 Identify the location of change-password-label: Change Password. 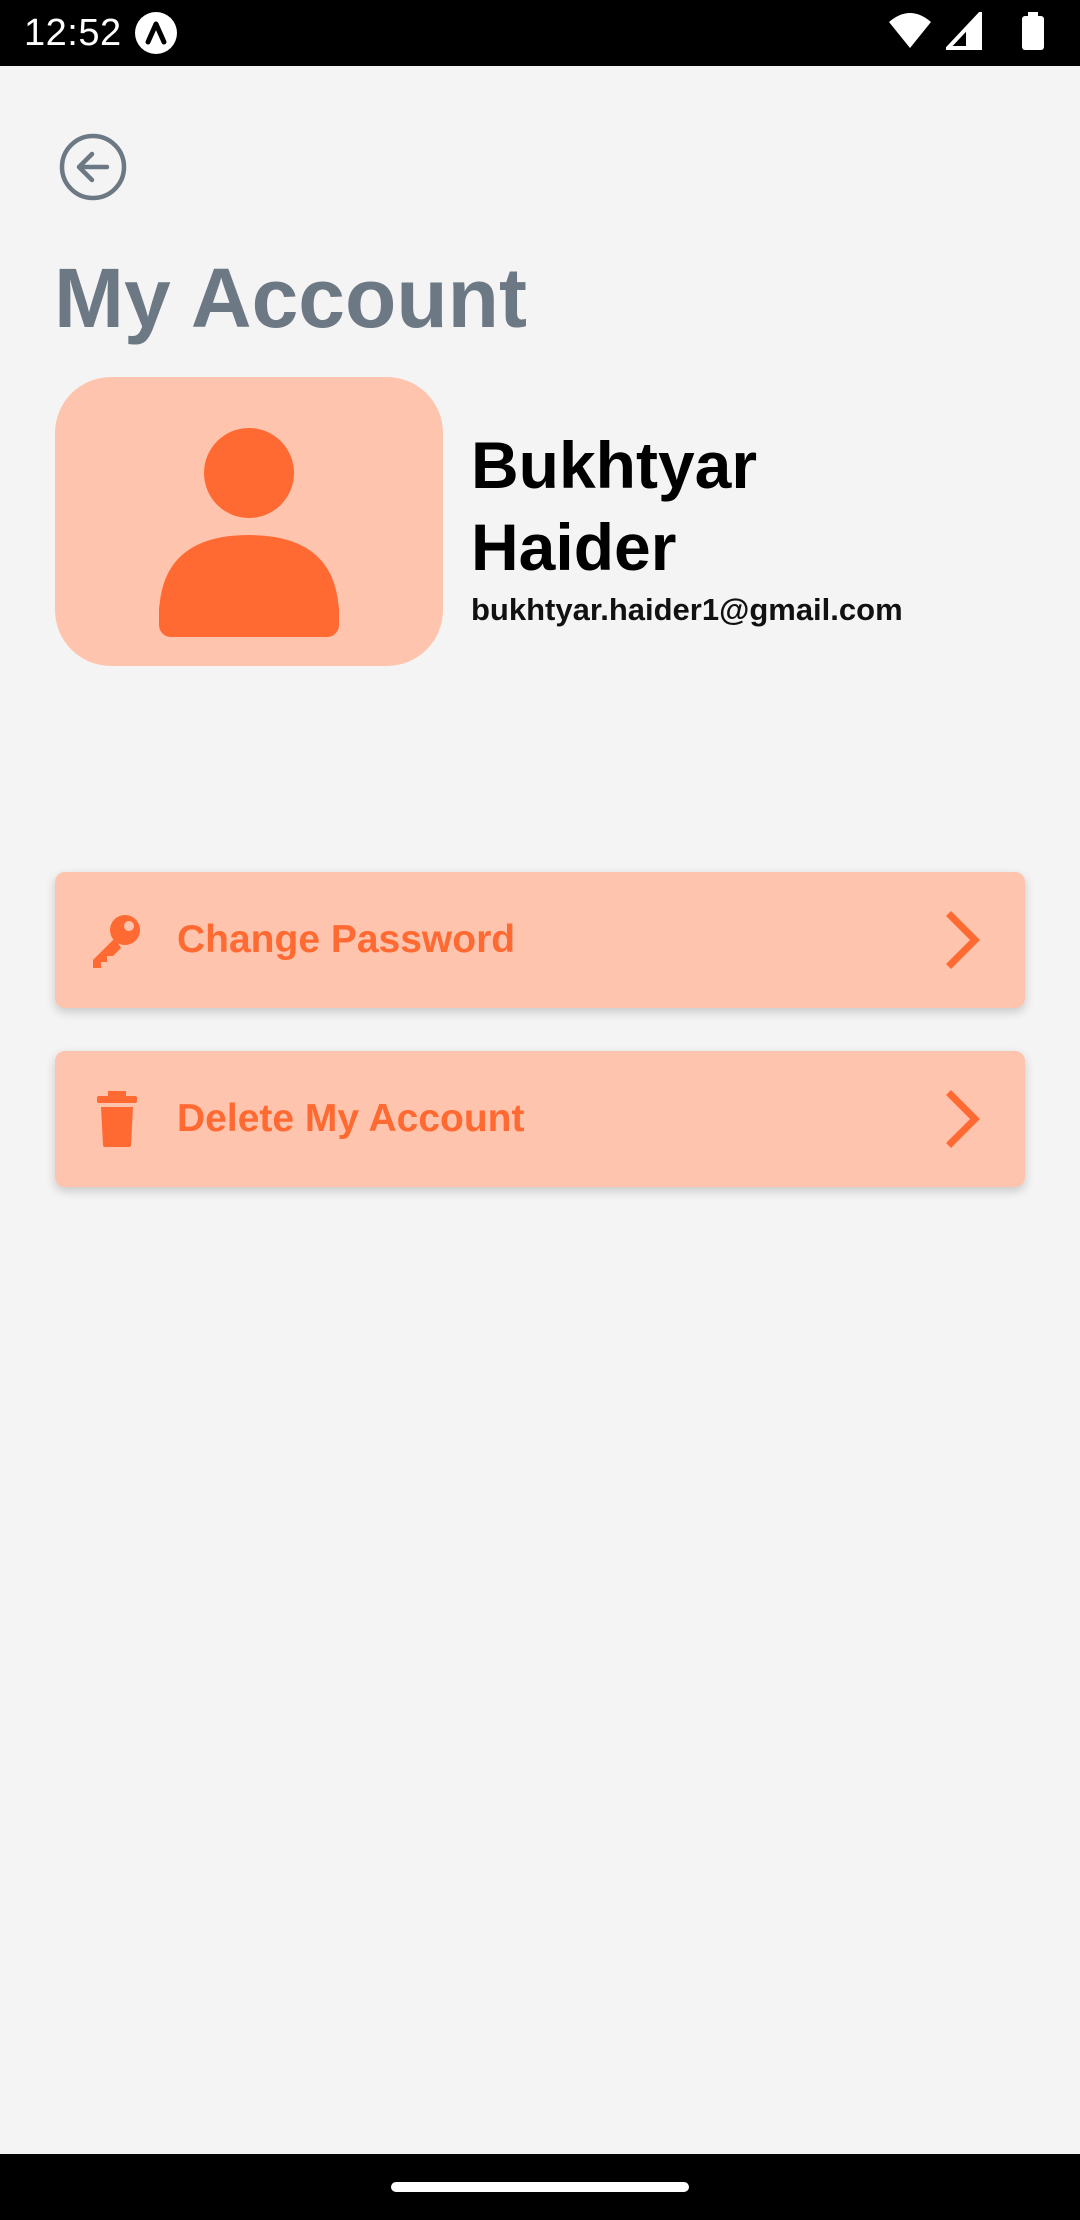
(346, 939).